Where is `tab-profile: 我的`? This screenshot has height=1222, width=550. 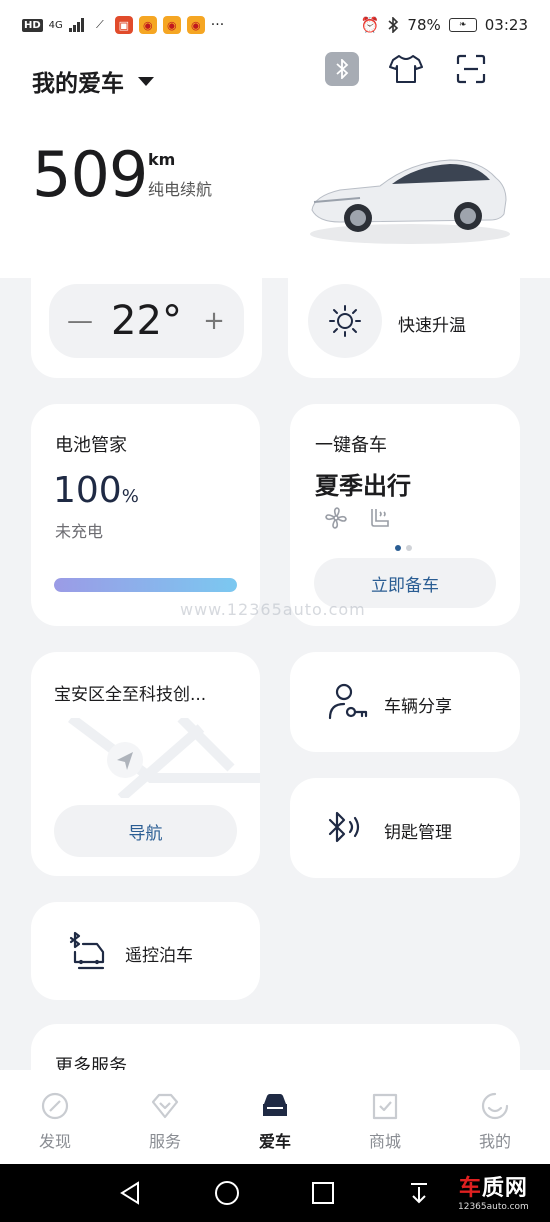
tab-profile: 我的 is located at coordinates (495, 1117).